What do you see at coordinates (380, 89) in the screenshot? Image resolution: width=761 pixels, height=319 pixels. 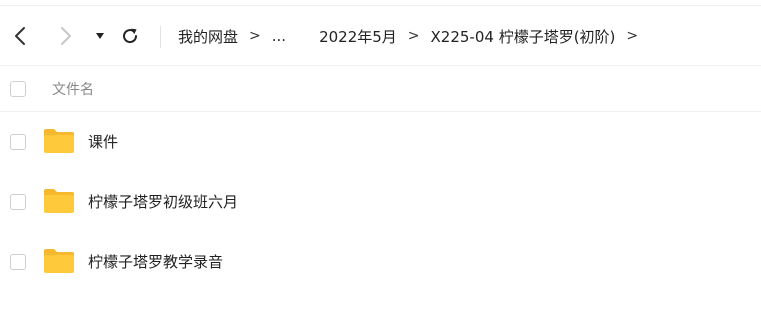 I see `file-list-header: 文件名` at bounding box center [380, 89].